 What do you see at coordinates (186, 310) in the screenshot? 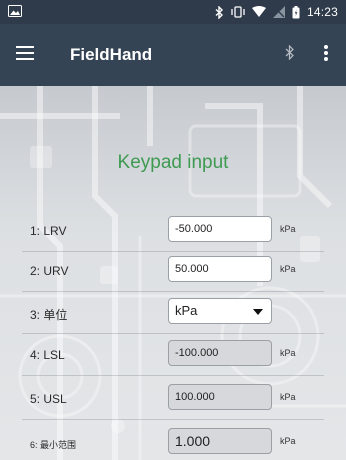
I see `unit-select-value: kPa` at bounding box center [186, 310].